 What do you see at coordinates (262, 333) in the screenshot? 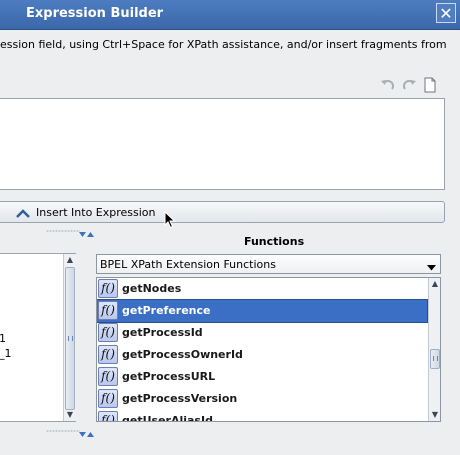
I see `function-item-getprocessid: f() getProcessId` at bounding box center [262, 333].